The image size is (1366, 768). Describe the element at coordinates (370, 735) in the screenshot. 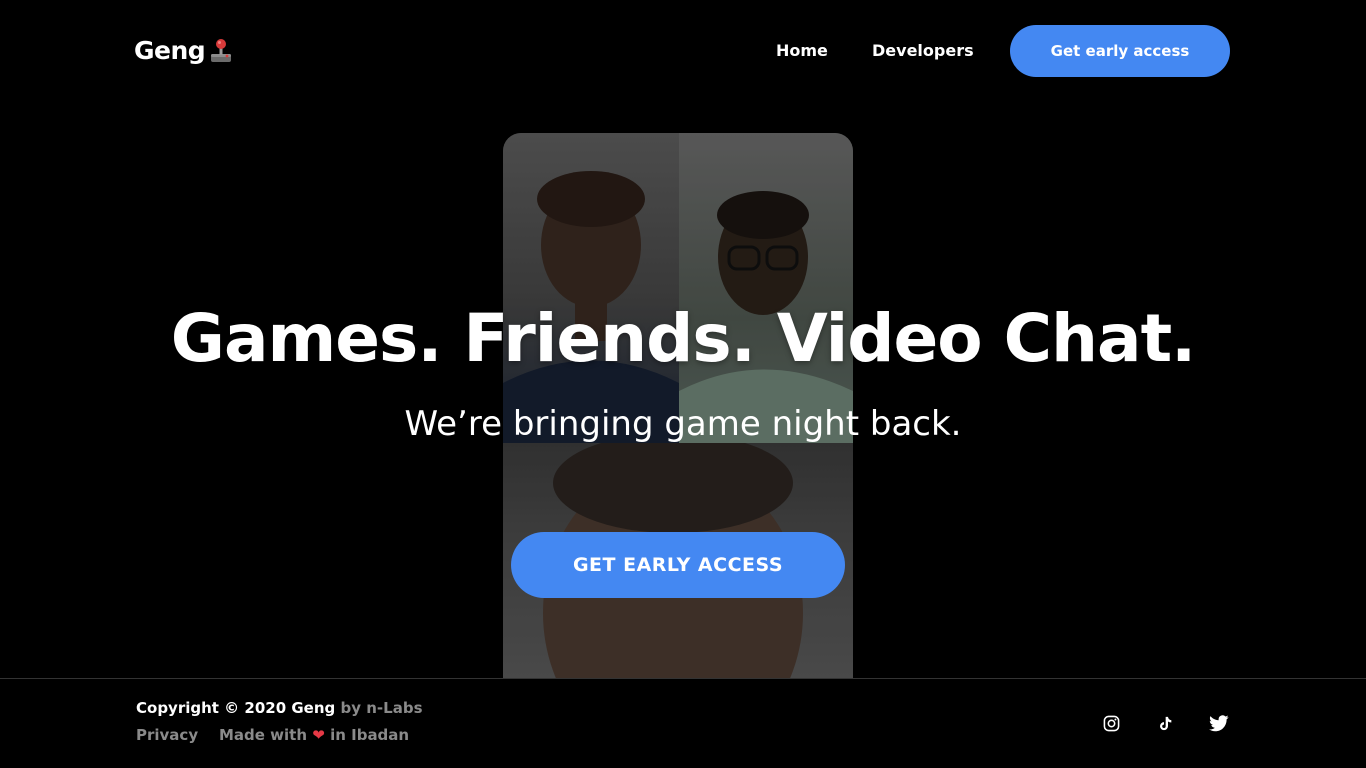

I see `made-suffix: in Ibadan` at that location.